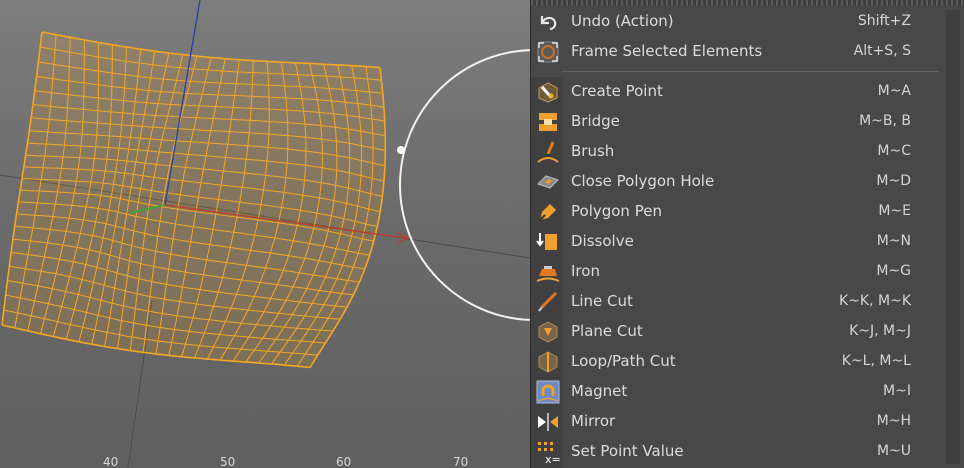  What do you see at coordinates (548, 301) in the screenshot?
I see `line-cut-icon` at bounding box center [548, 301].